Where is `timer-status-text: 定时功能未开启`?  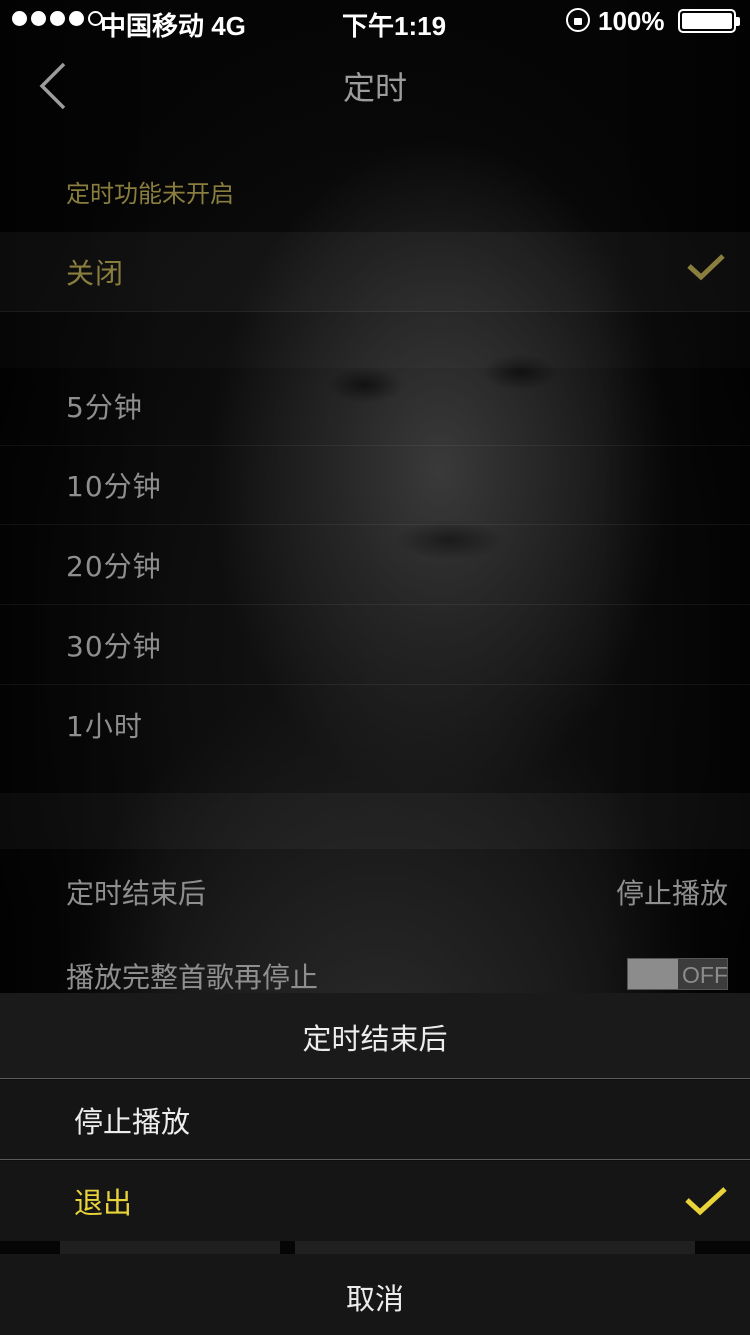
timer-status-text: 定时功能未开启 is located at coordinates (150, 194).